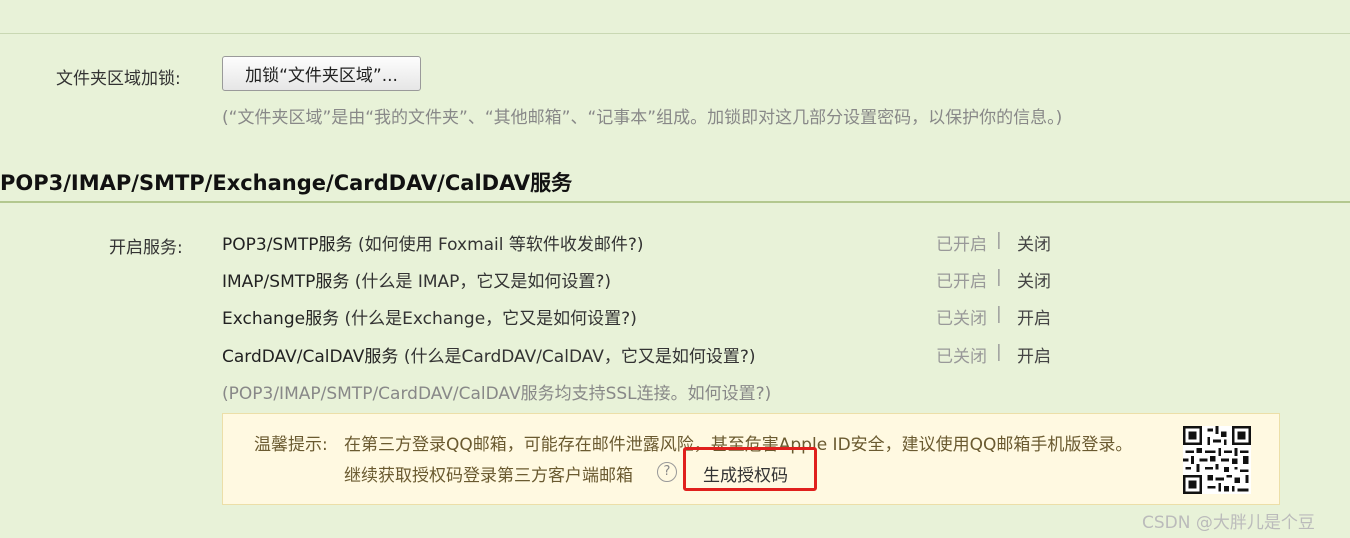 Image resolution: width=1350 pixels, height=538 pixels. I want to click on section-divider, so click(675, 202).